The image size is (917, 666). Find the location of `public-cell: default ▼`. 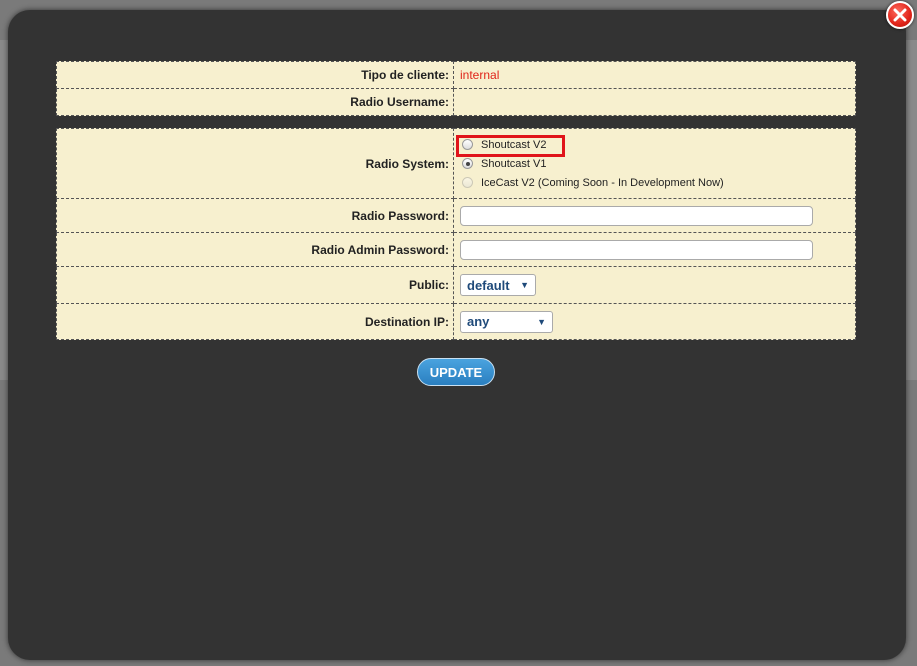

public-cell: default ▼ is located at coordinates (654, 285).